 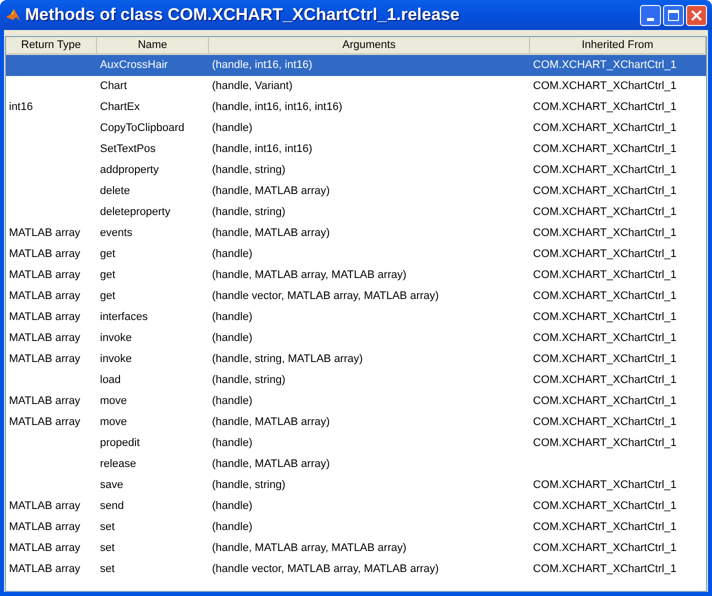 What do you see at coordinates (356, 422) in the screenshot?
I see `table-row: MATLAB array move (handle, MATLAB array) COM.XCHART_XChartCtrl_1` at bounding box center [356, 422].